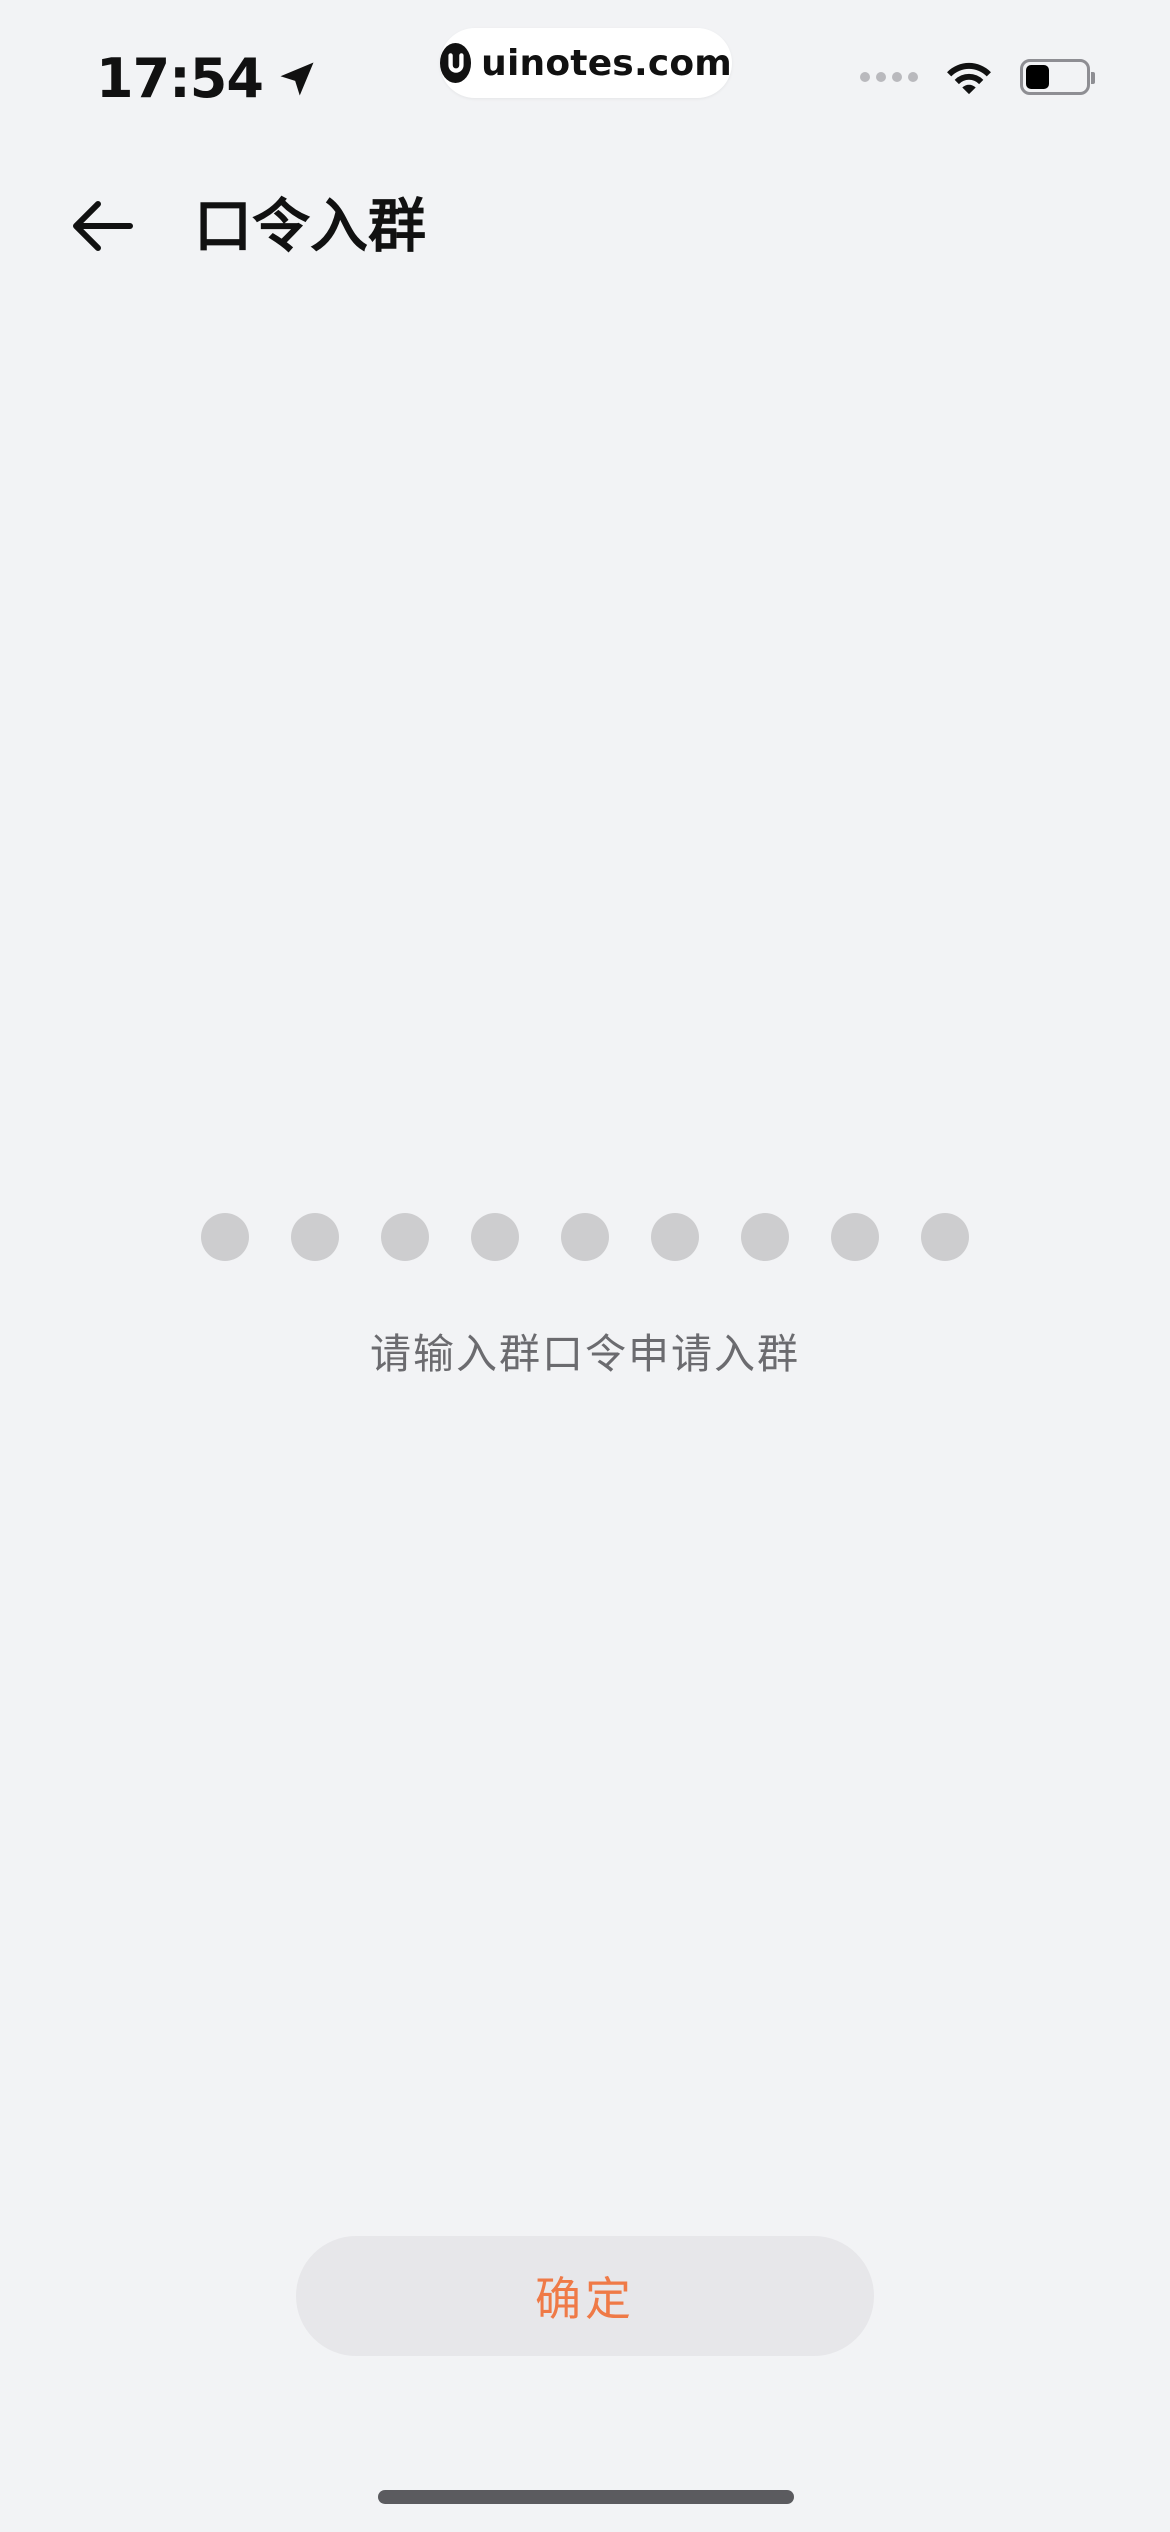 The height and width of the screenshot is (2532, 1170). Describe the element at coordinates (606, 63) in the screenshot. I see `watermark-text: uinotes.com` at that location.